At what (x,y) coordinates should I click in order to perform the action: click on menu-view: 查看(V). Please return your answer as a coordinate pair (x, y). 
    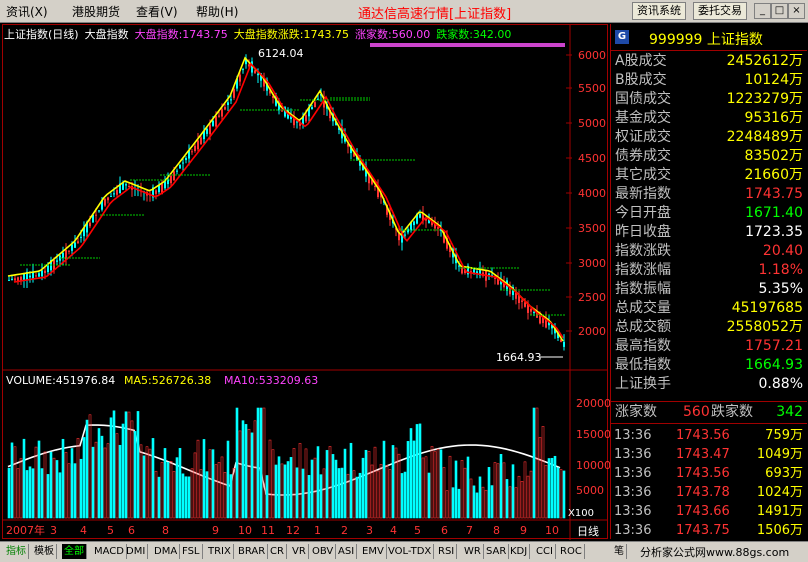
    Looking at the image, I should click on (157, 11).